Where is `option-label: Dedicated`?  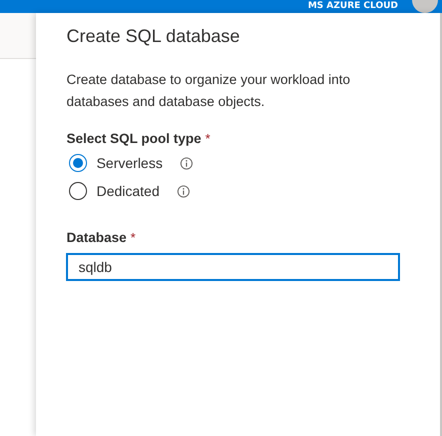
option-label: Dedicated is located at coordinates (128, 191).